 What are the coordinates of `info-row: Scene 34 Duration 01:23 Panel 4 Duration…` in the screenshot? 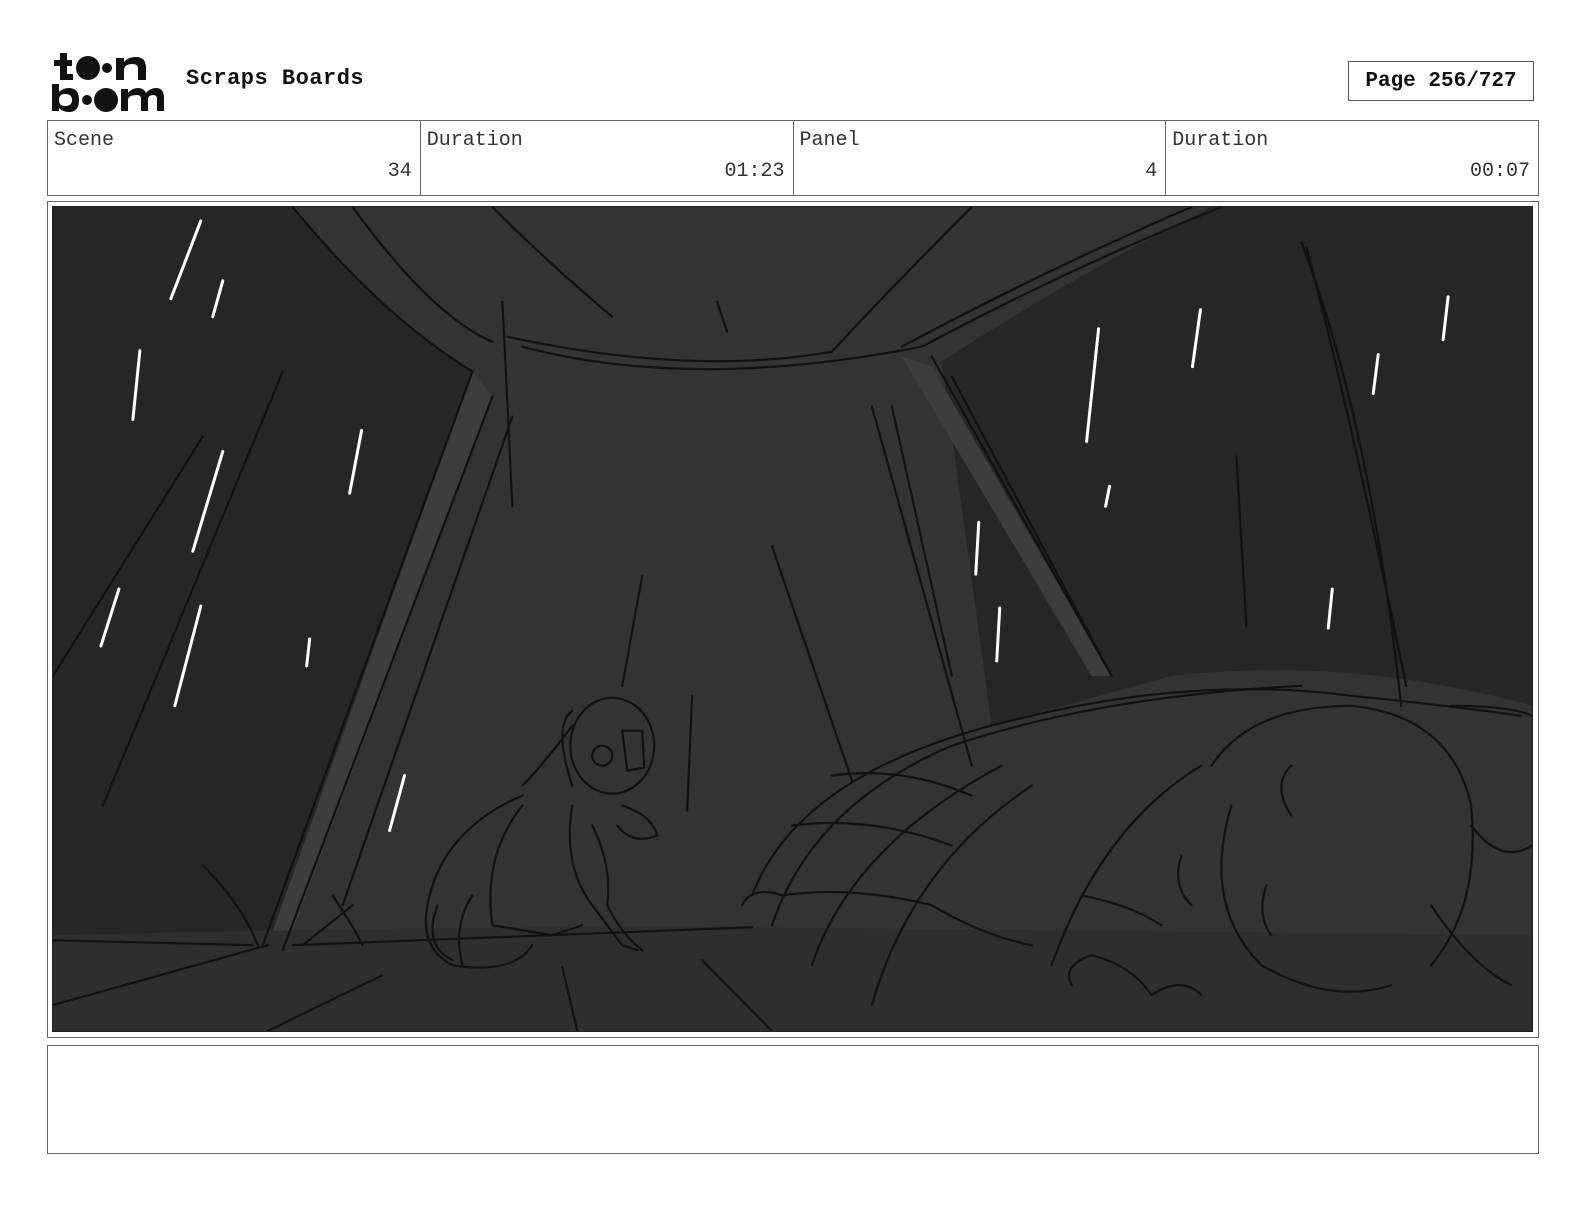 It's located at (793, 158).